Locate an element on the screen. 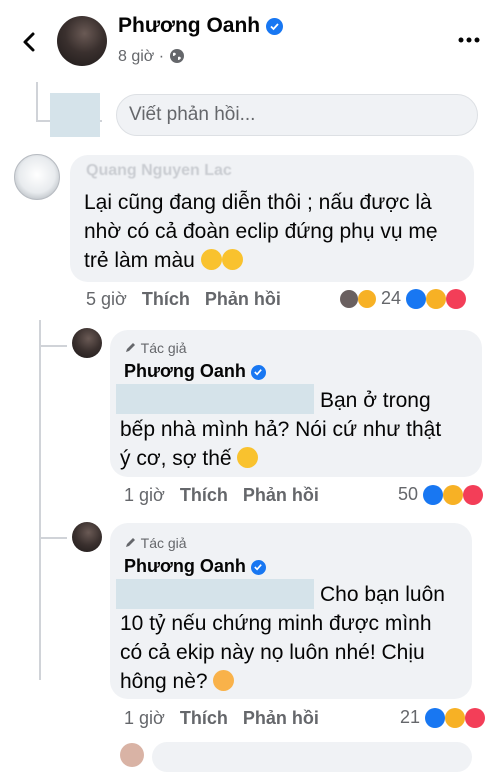 The height and width of the screenshot is (772, 500). post-author-name: Phương Oanh is located at coordinates (200, 26).